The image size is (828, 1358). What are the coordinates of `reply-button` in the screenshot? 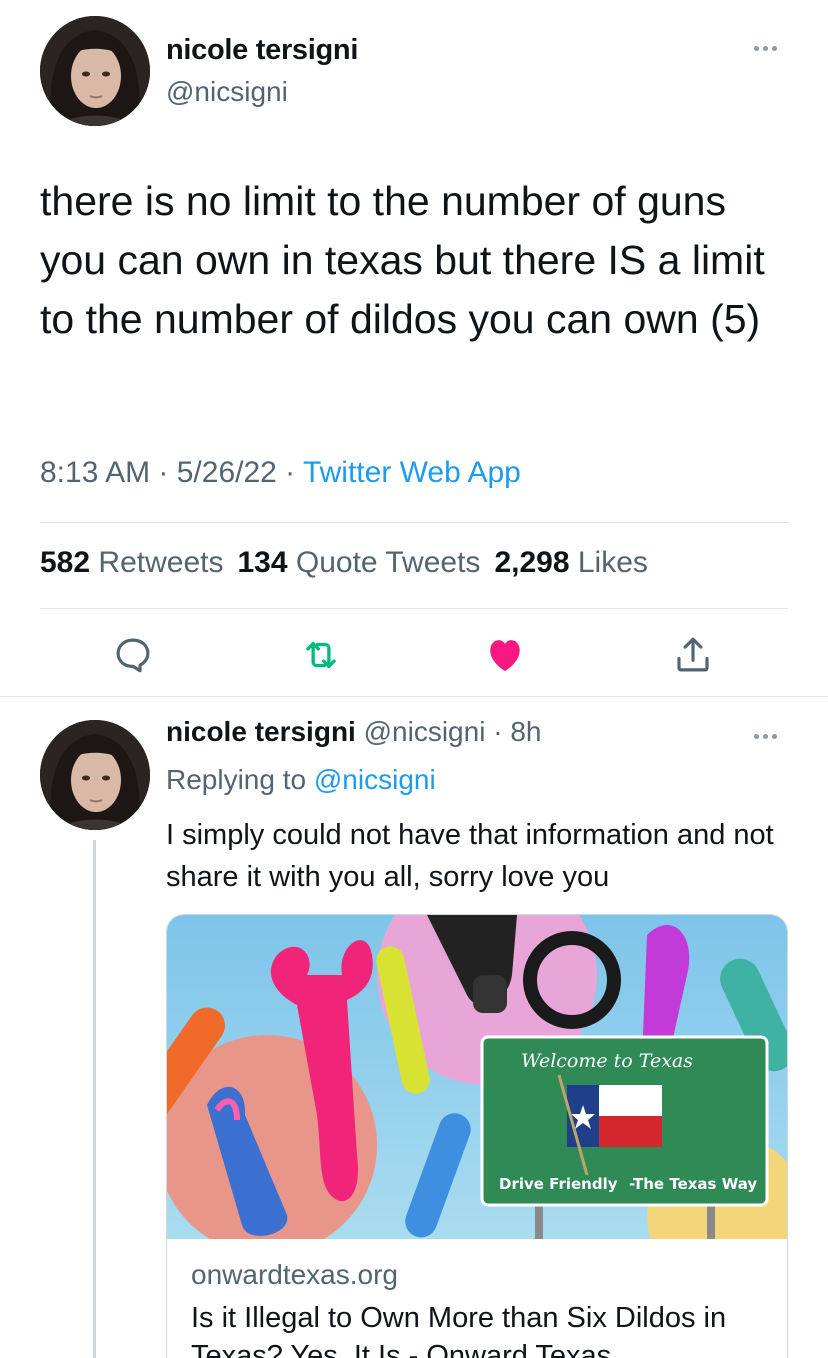 It's located at (133, 655).